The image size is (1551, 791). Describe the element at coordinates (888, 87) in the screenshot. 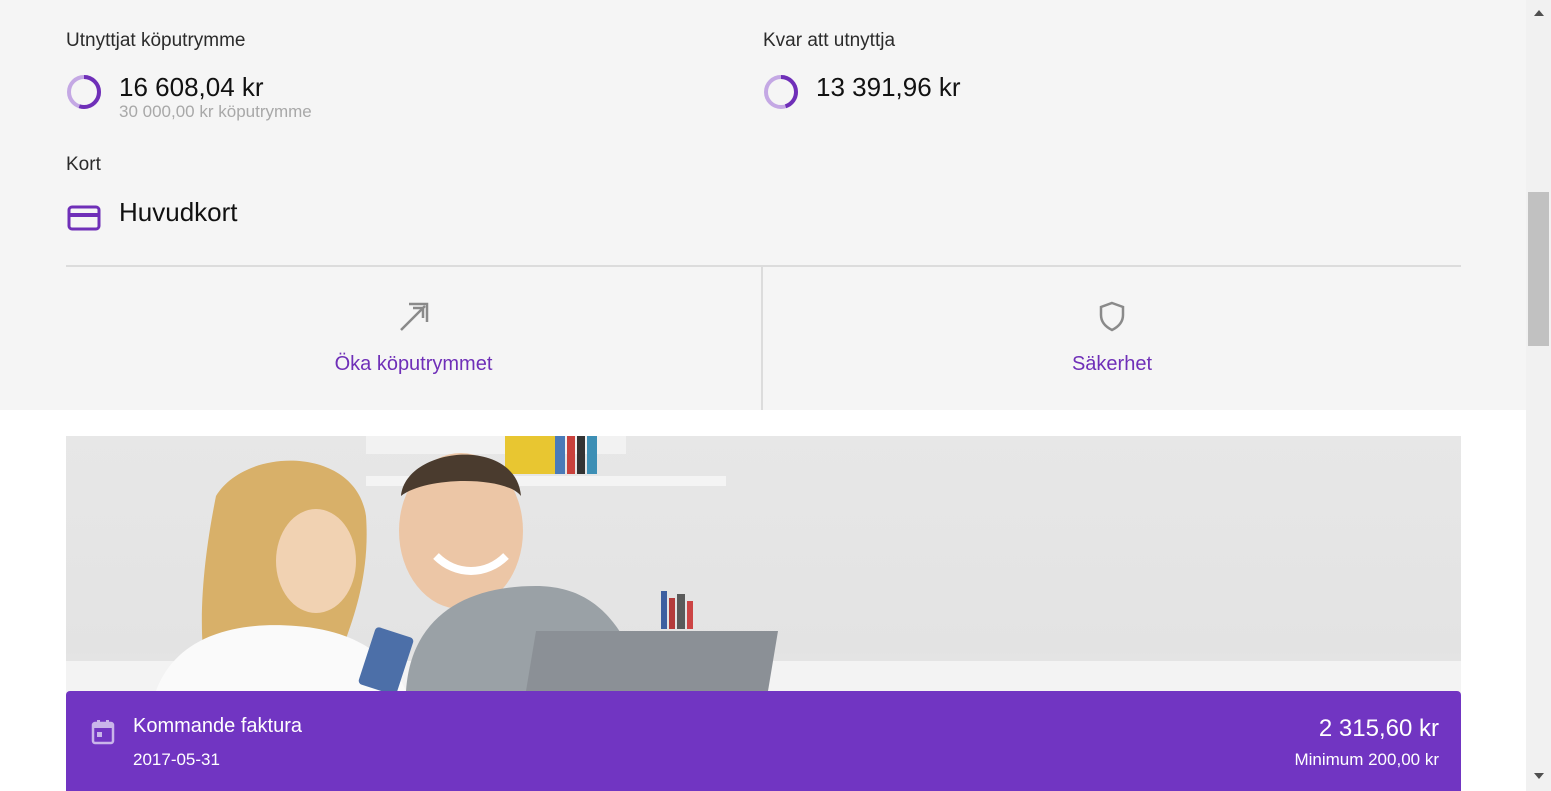

I see `remaining-amount: 13 391,96 kr` at that location.